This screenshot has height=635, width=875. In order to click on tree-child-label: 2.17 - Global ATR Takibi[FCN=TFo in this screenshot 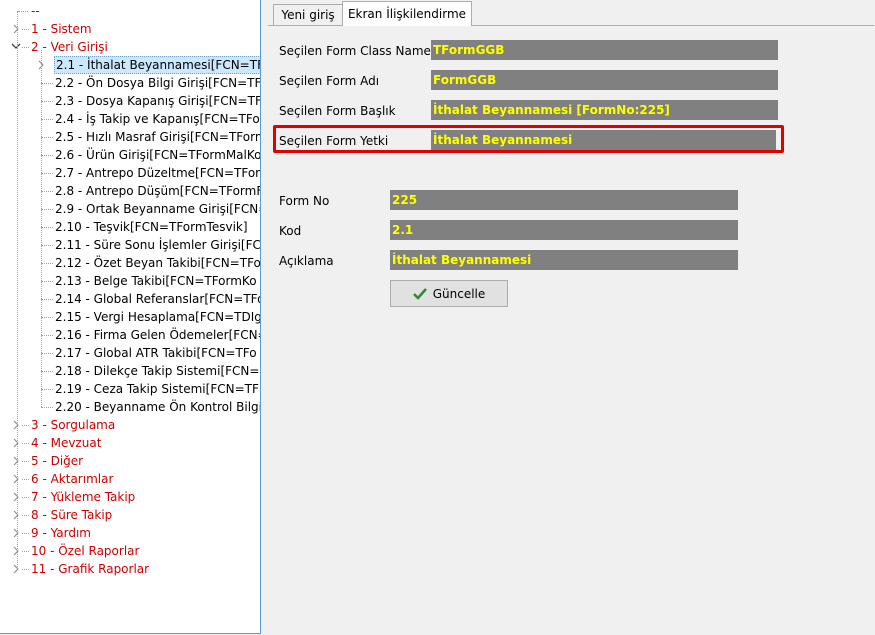, I will do `click(156, 353)`.